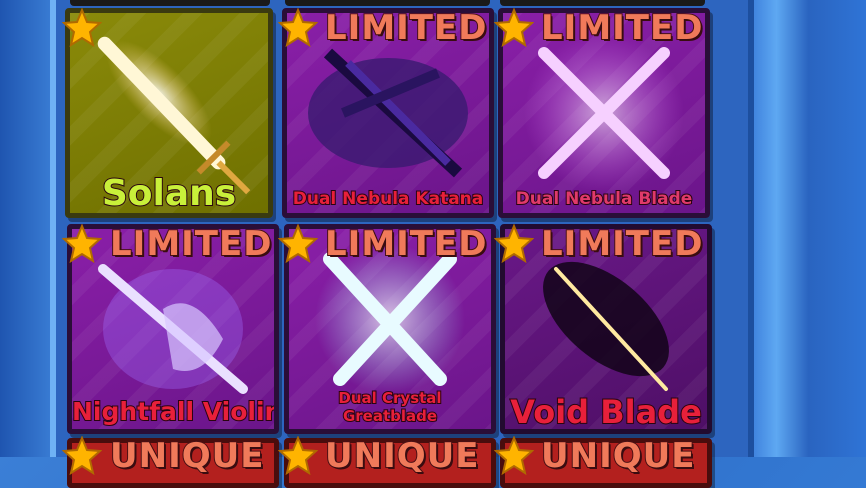 Image resolution: width=866 pixels, height=488 pixels. I want to click on item-name: Solans, so click(169, 193).